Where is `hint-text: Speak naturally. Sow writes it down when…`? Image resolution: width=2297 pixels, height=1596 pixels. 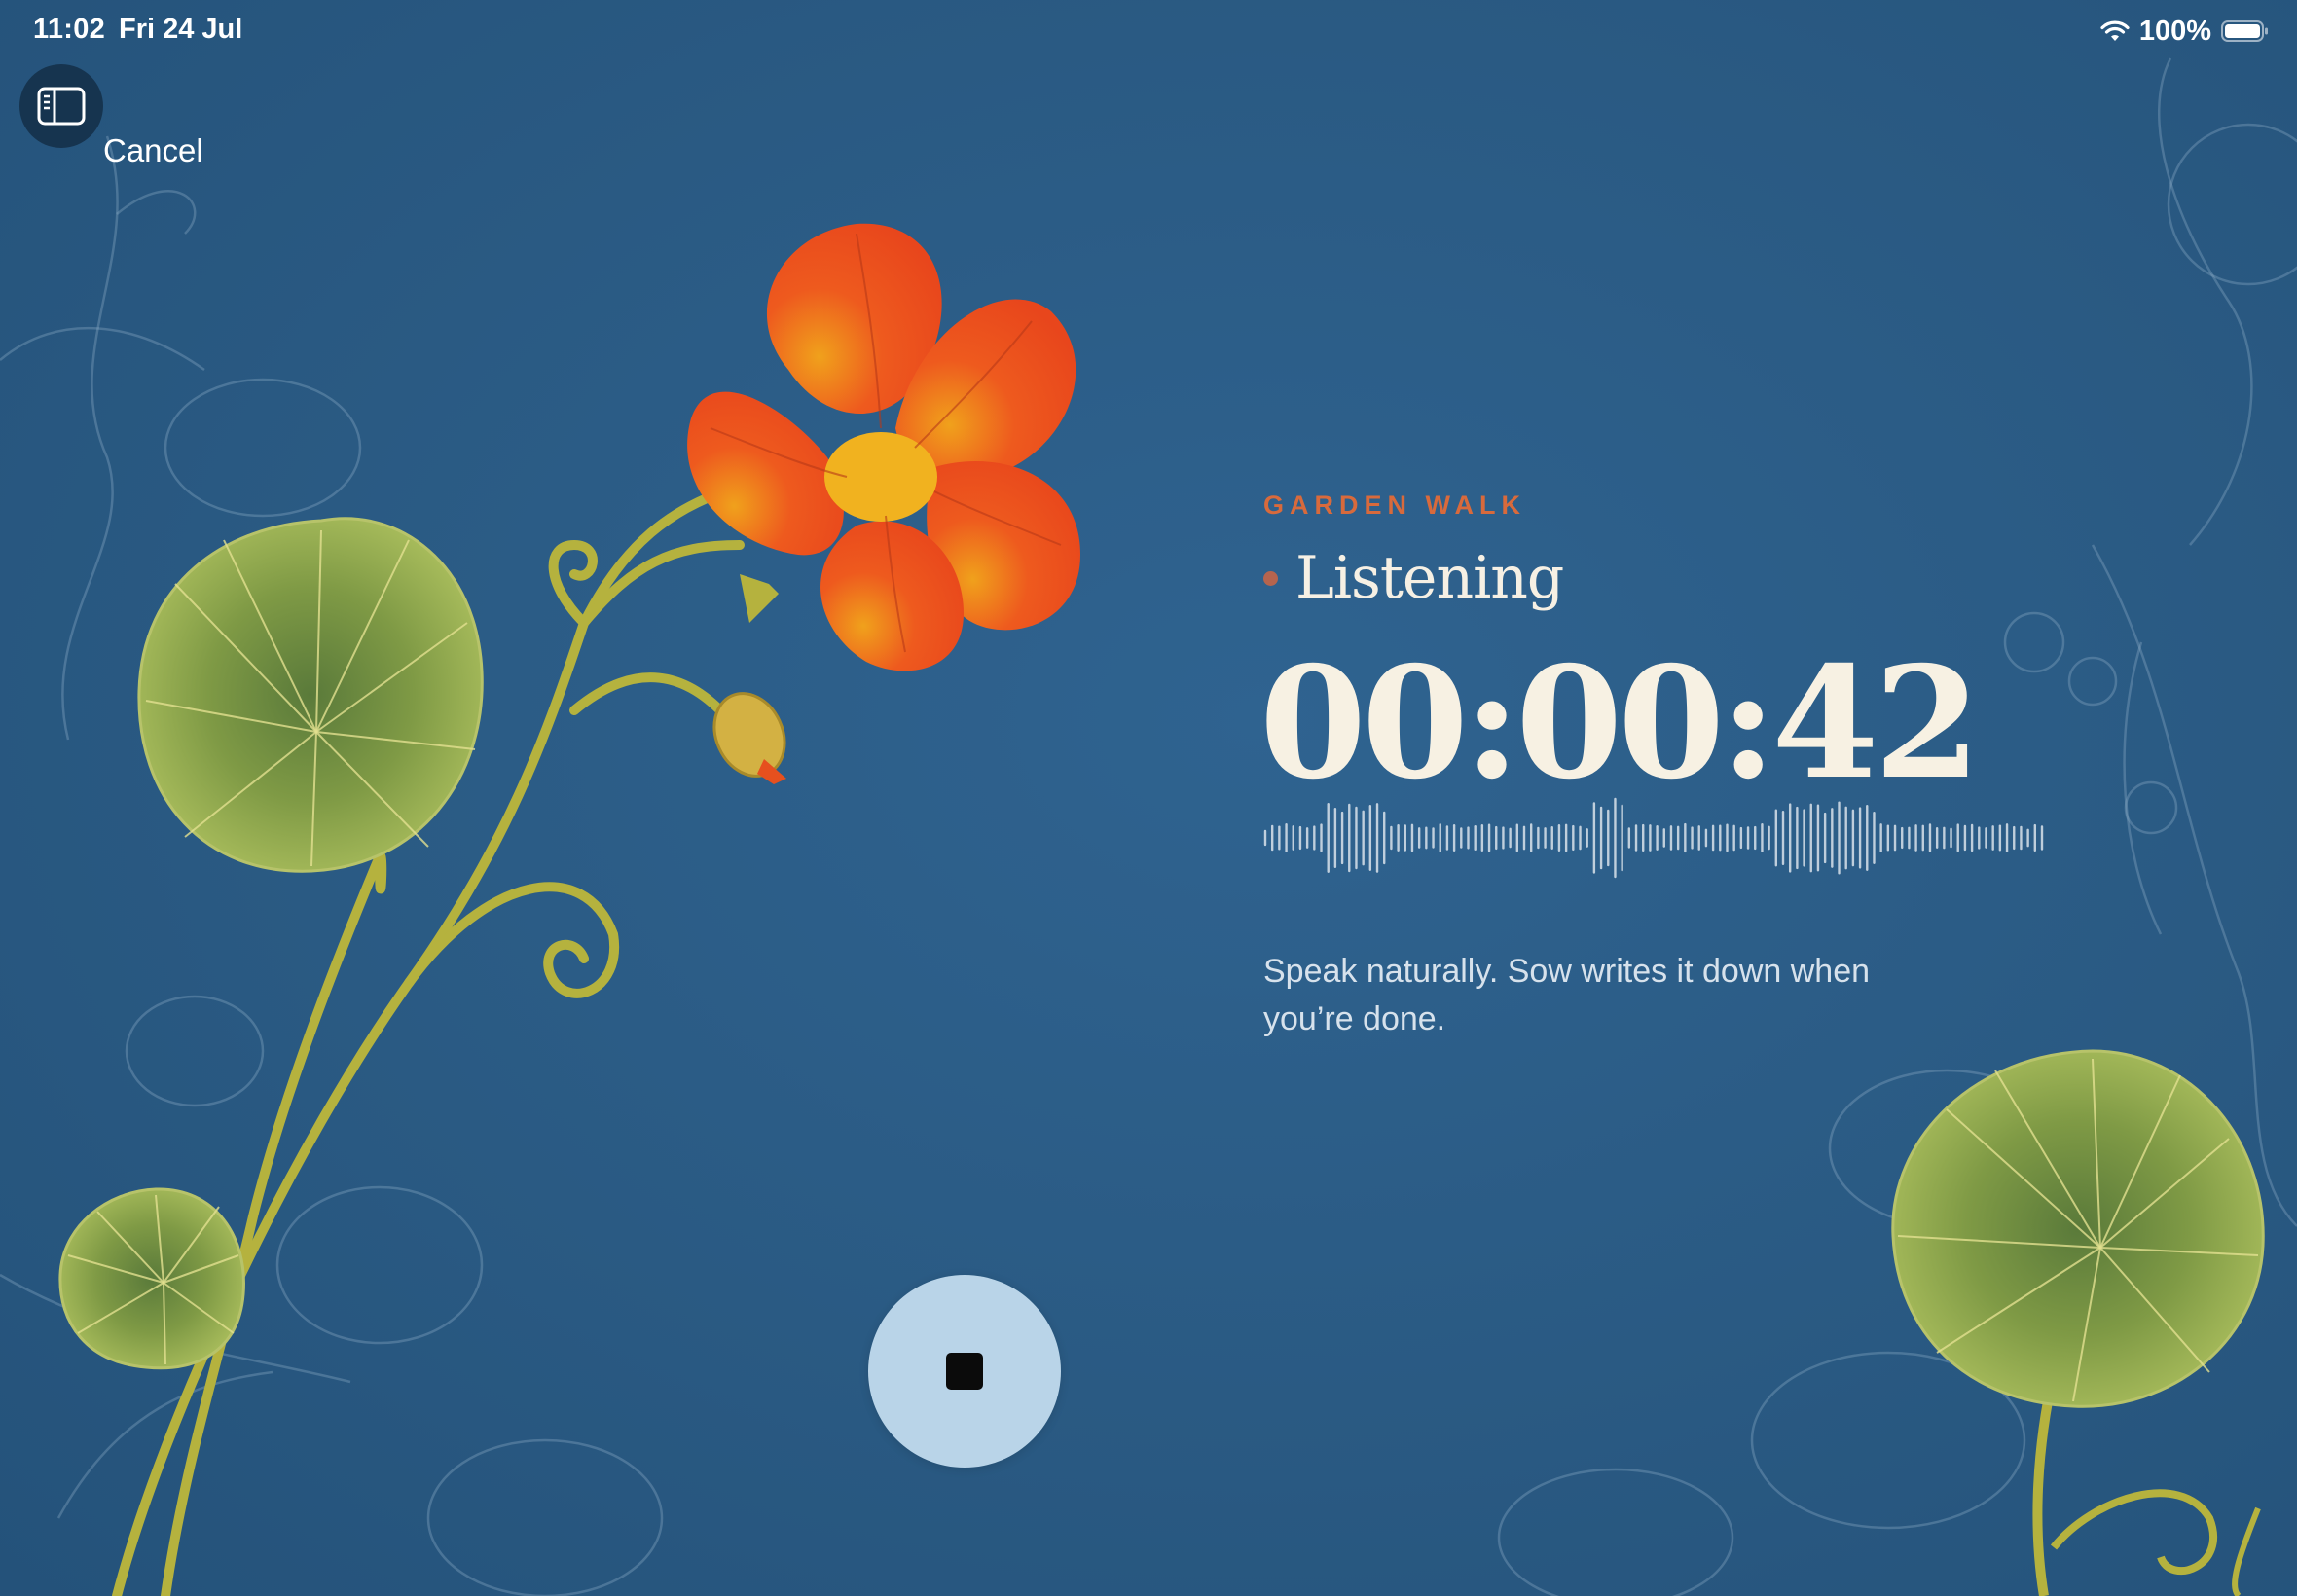 hint-text: Speak naturally. Sow writes it down when… is located at coordinates (1567, 995).